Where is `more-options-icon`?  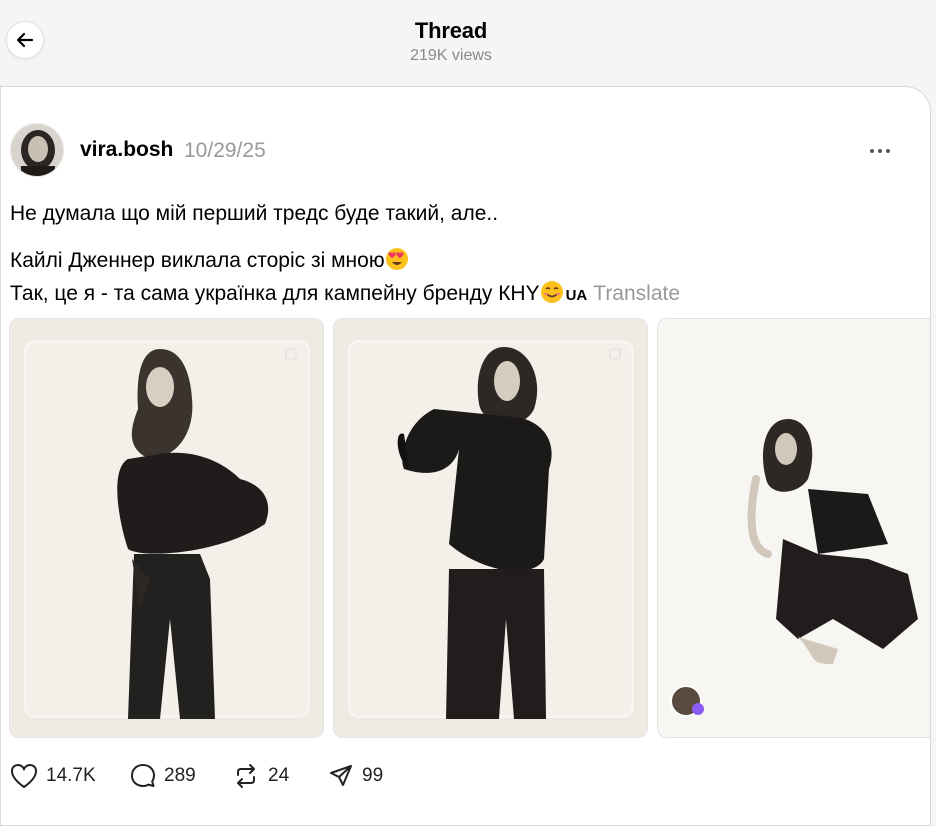 more-options-icon is located at coordinates (880, 151).